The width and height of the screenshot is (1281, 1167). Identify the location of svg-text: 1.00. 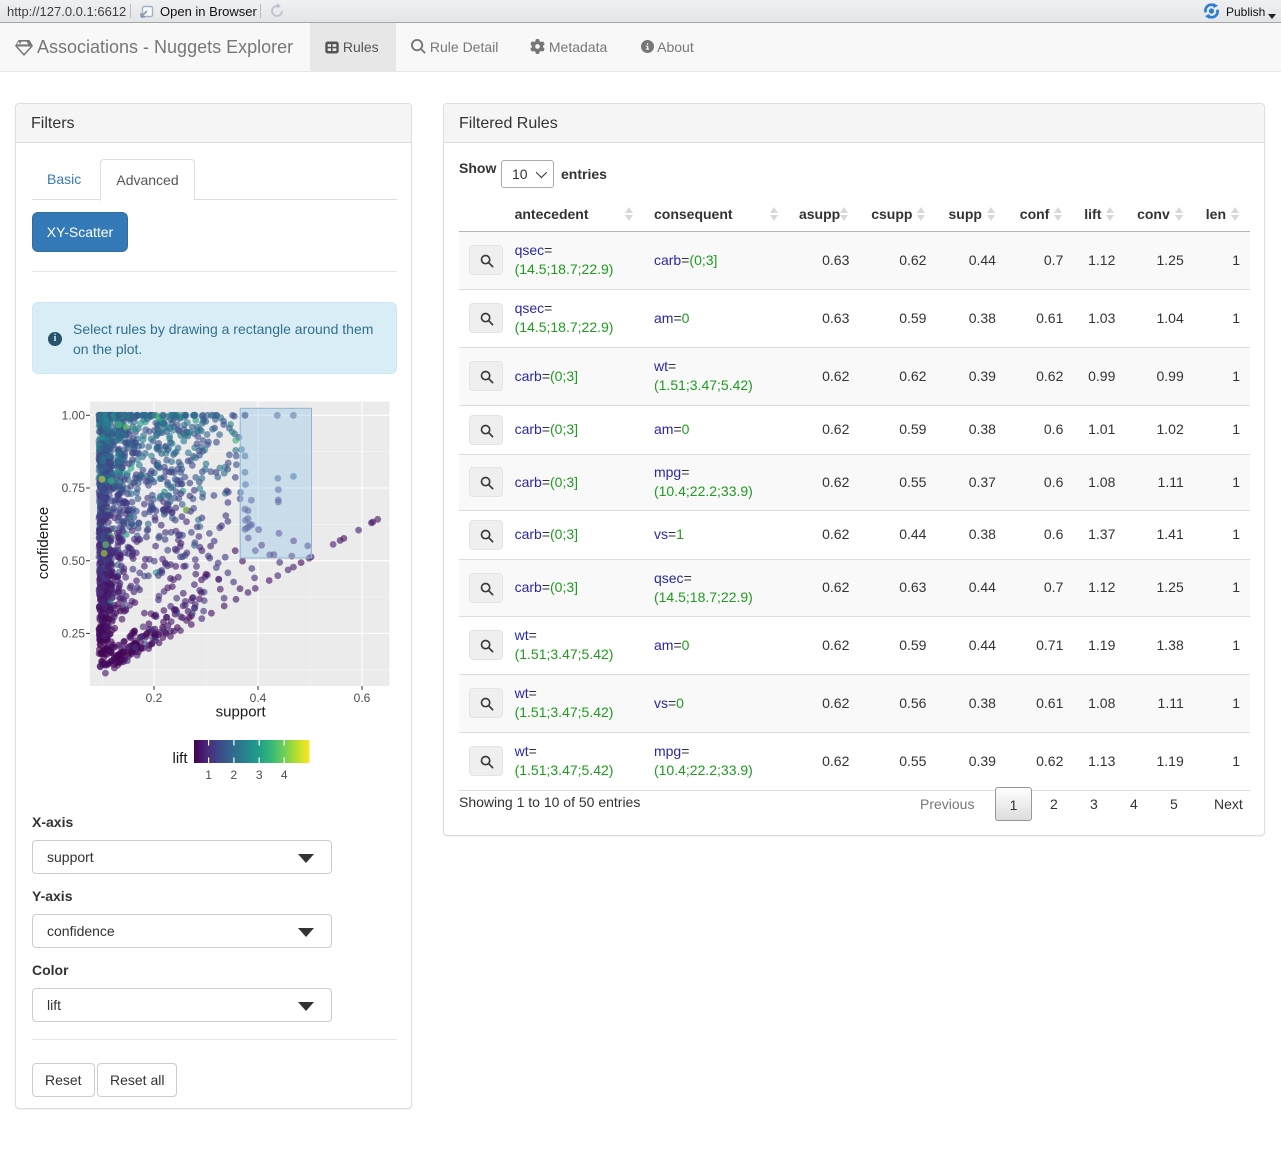
(74, 416).